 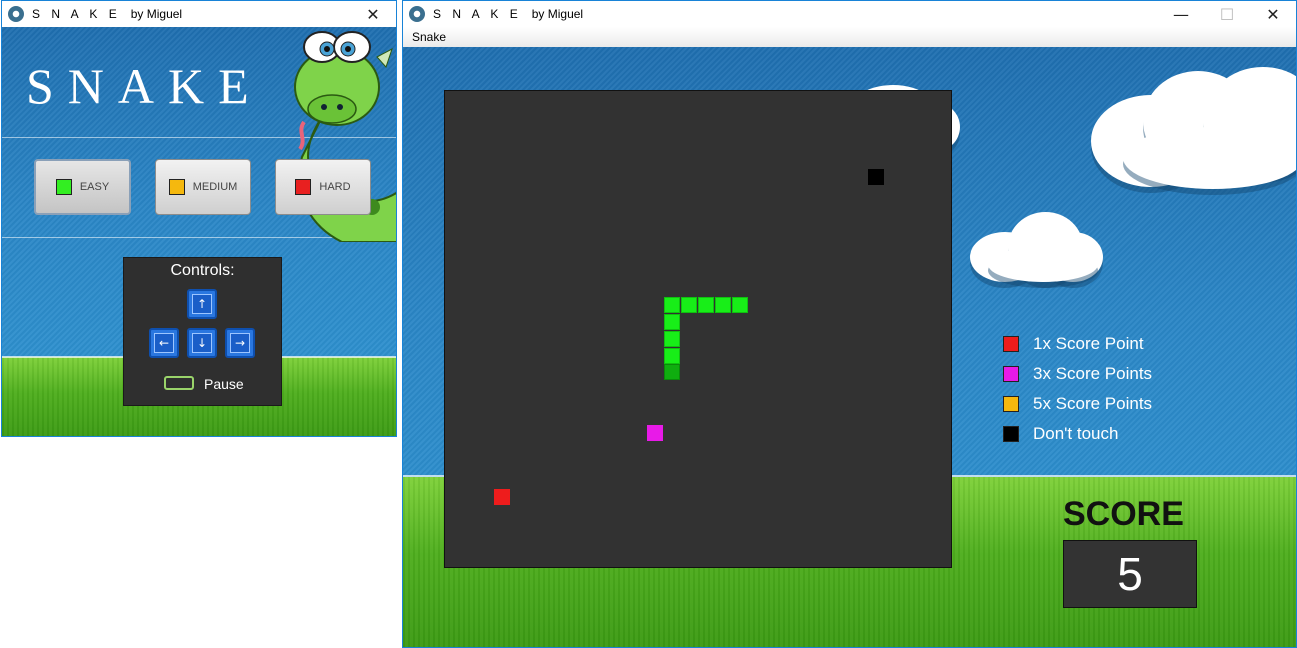 What do you see at coordinates (1088, 343) in the screenshot?
I see `legend-label: 1x Score Point` at bounding box center [1088, 343].